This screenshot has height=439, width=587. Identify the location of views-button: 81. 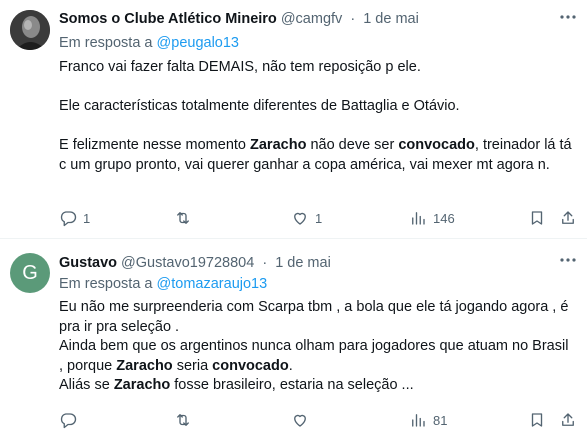
(428, 420).